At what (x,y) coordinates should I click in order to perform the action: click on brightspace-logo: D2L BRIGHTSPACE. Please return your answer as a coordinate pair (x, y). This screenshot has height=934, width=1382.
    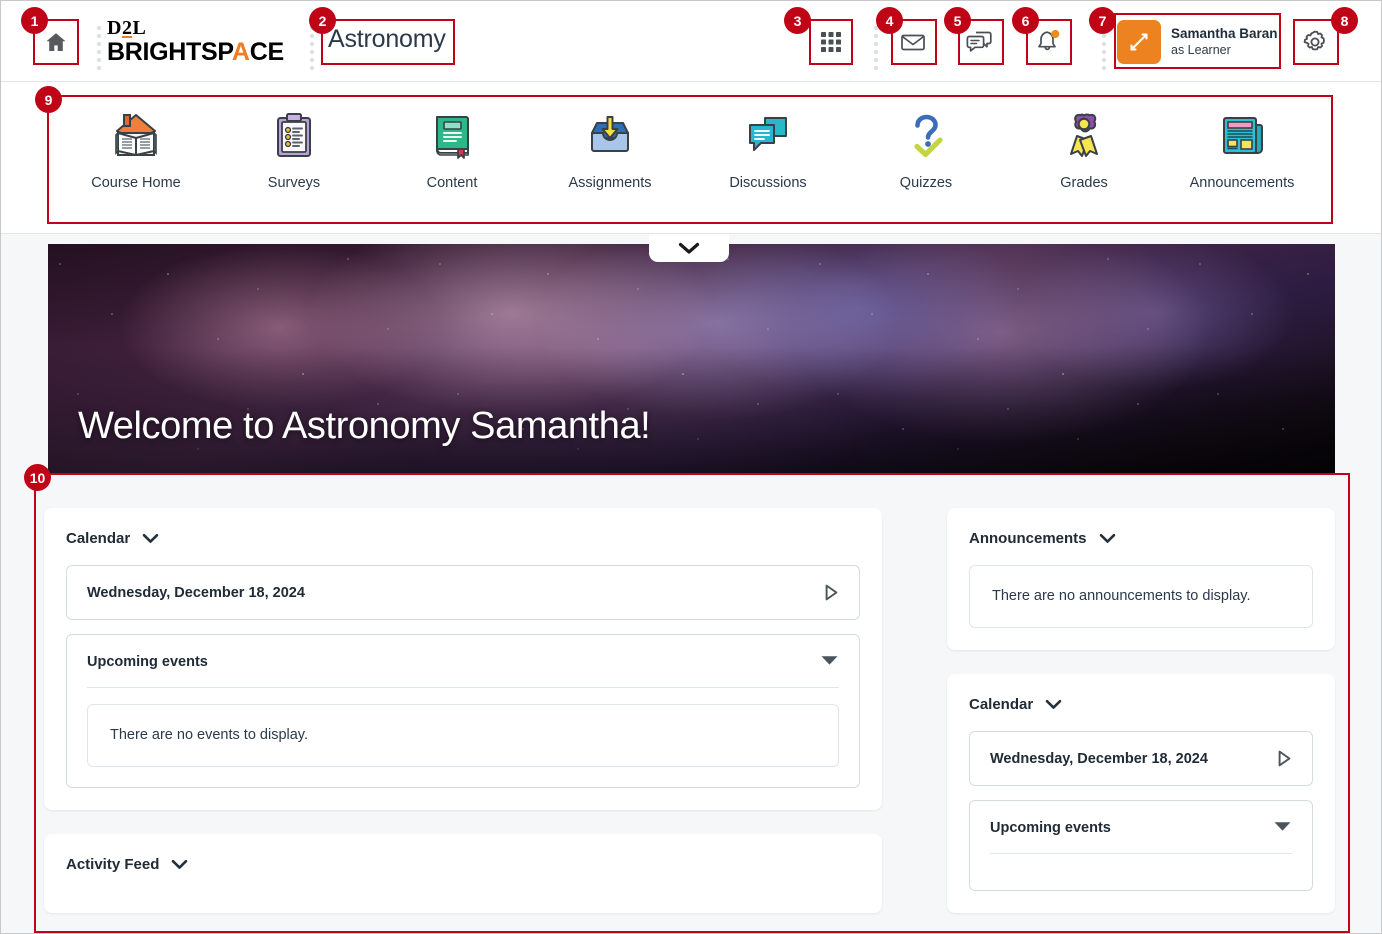
    Looking at the image, I should click on (202, 41).